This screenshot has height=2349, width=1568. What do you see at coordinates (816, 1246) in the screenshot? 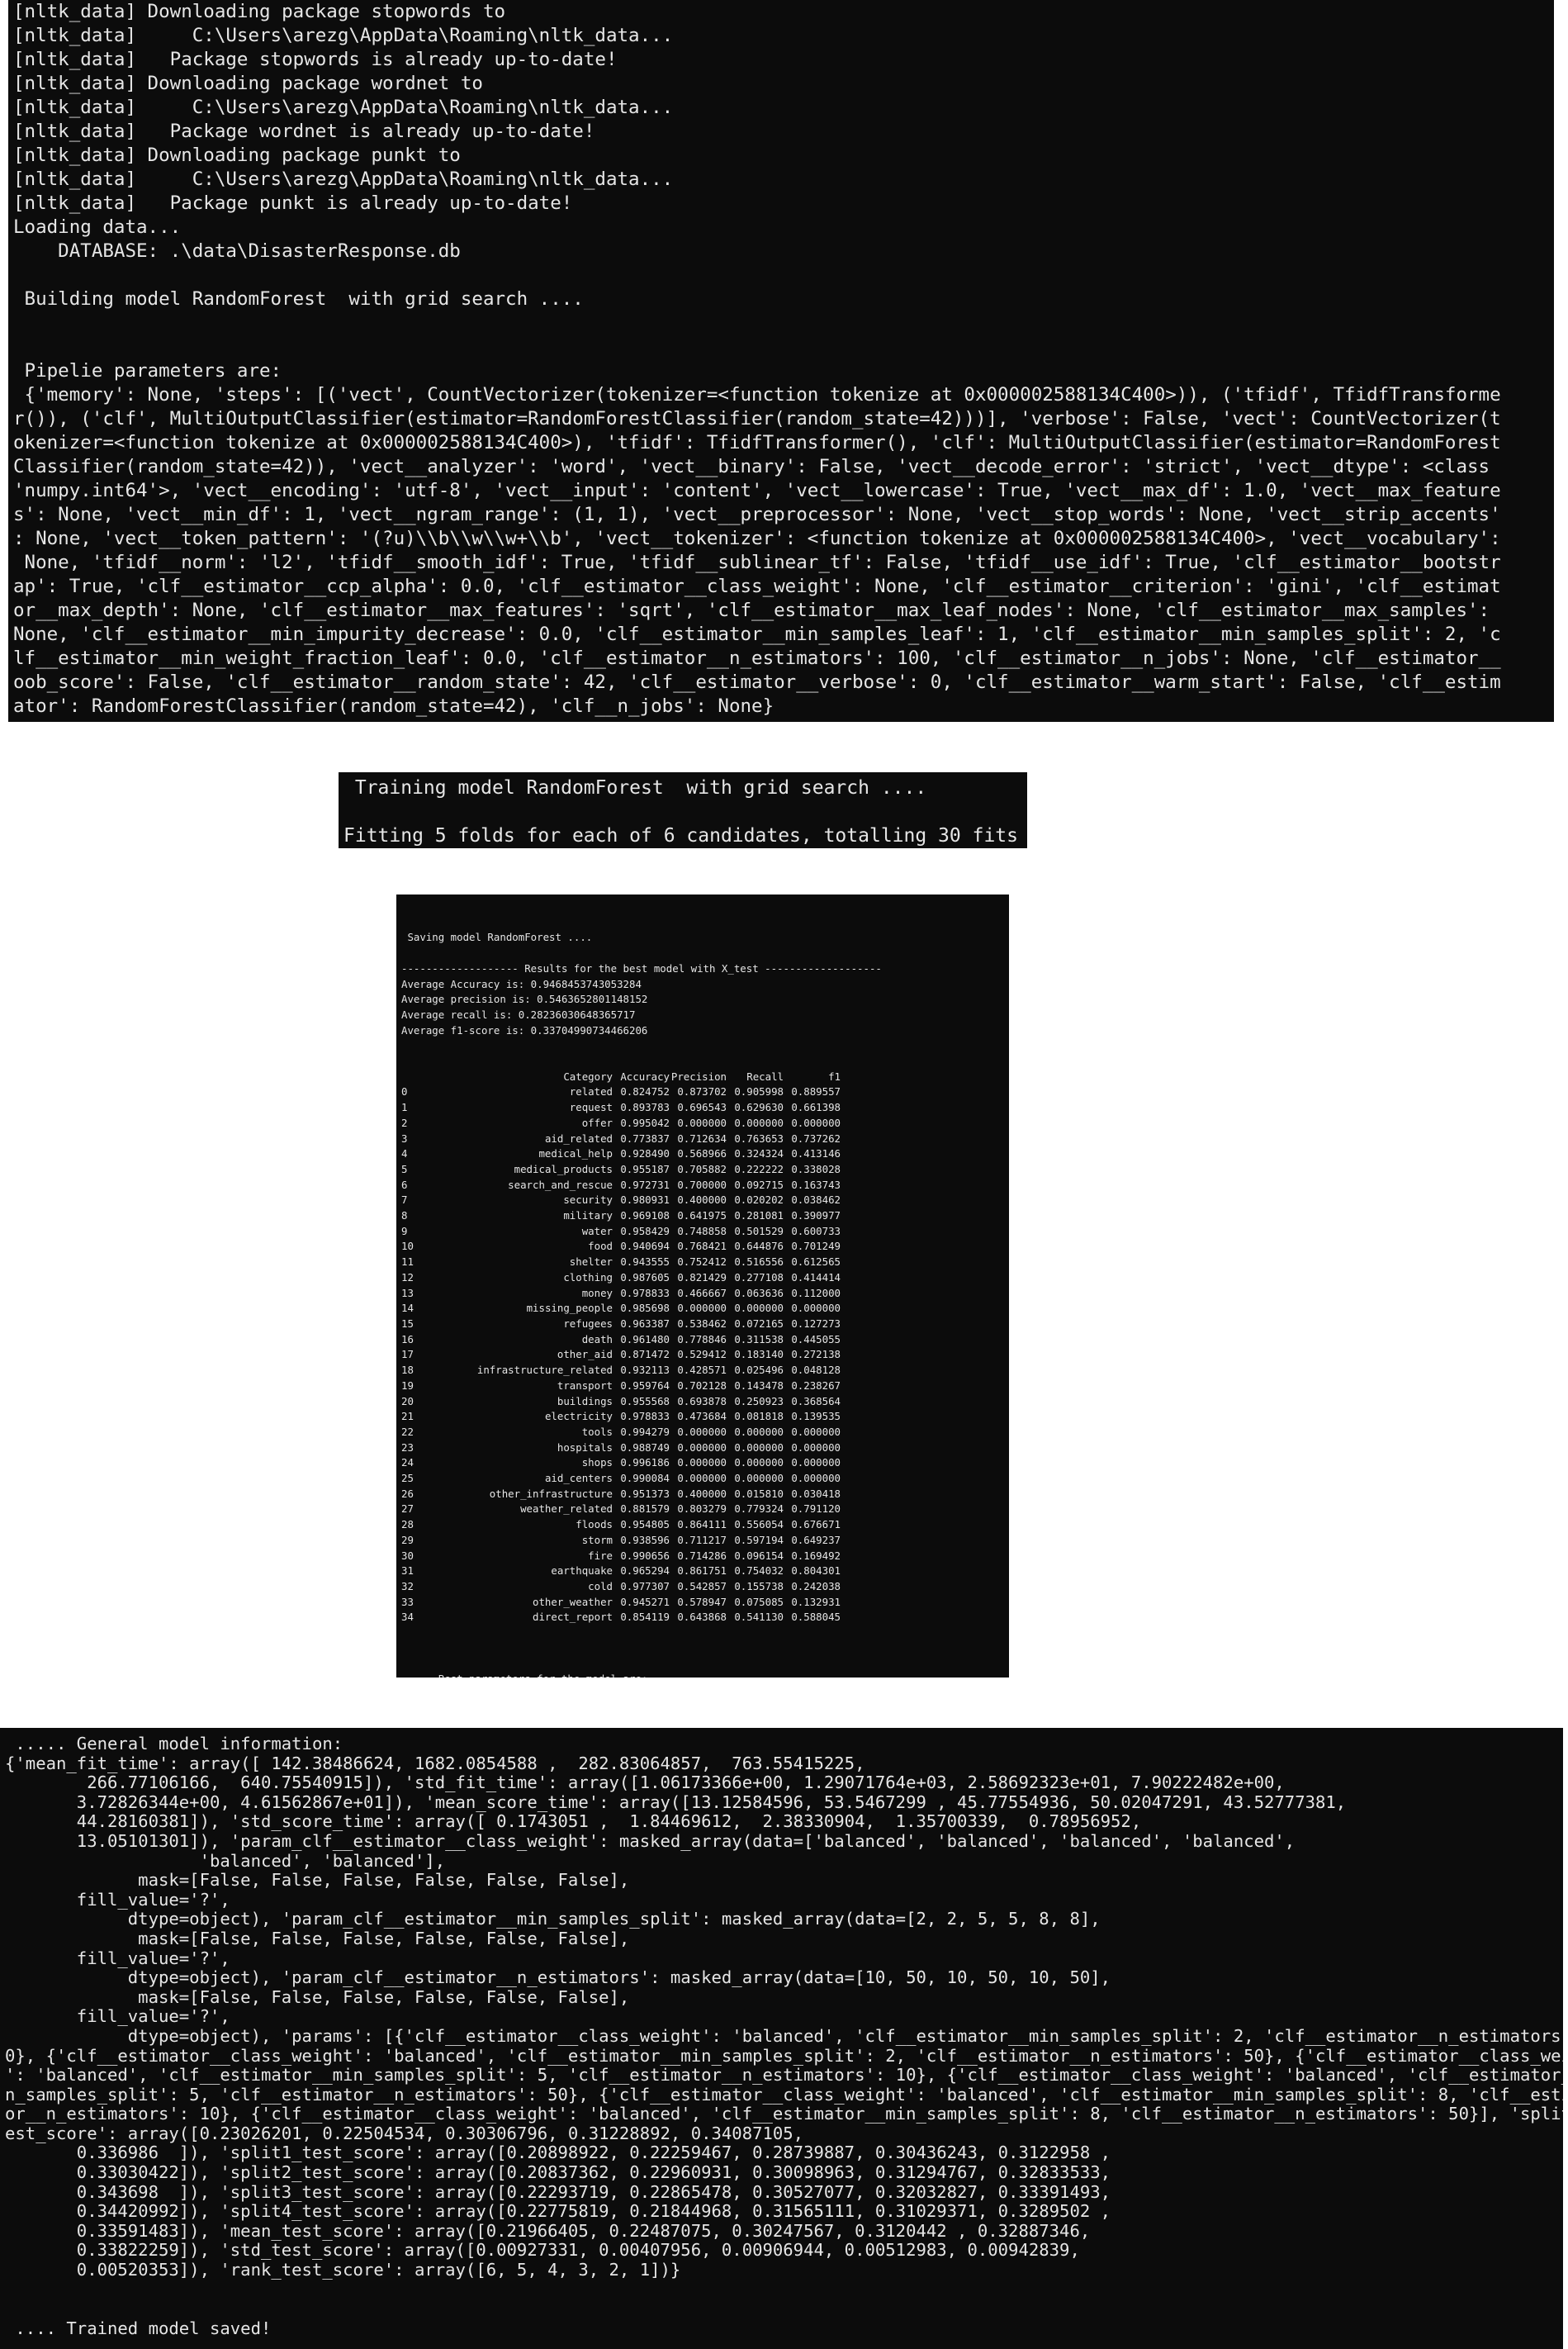
I see `table-cell: 0.701249` at bounding box center [816, 1246].